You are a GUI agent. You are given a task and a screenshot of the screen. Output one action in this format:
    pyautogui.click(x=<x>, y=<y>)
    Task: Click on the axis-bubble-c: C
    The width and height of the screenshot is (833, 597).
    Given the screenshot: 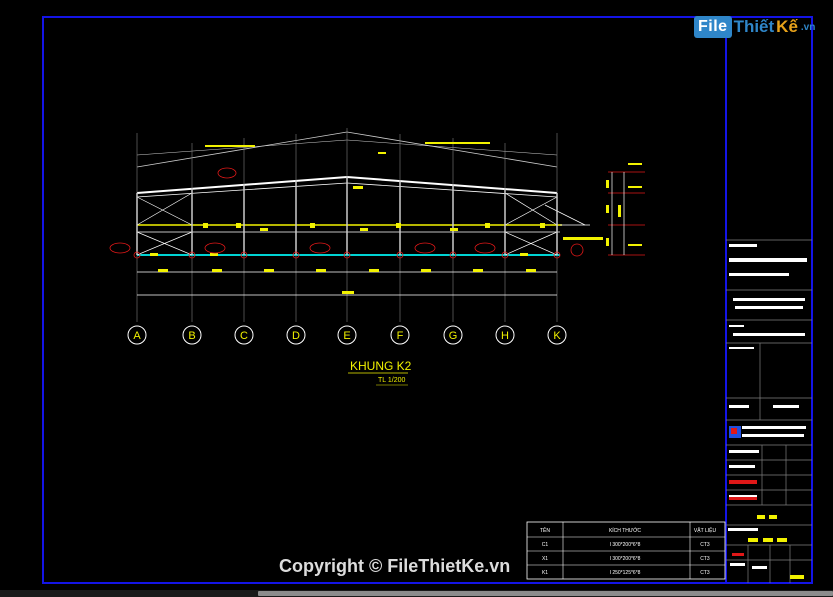 What is the action you would take?
    pyautogui.click(x=244, y=335)
    